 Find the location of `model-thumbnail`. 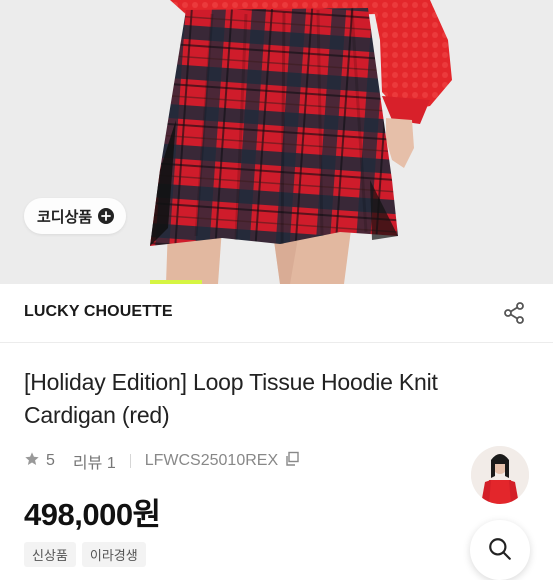

model-thumbnail is located at coordinates (500, 475).